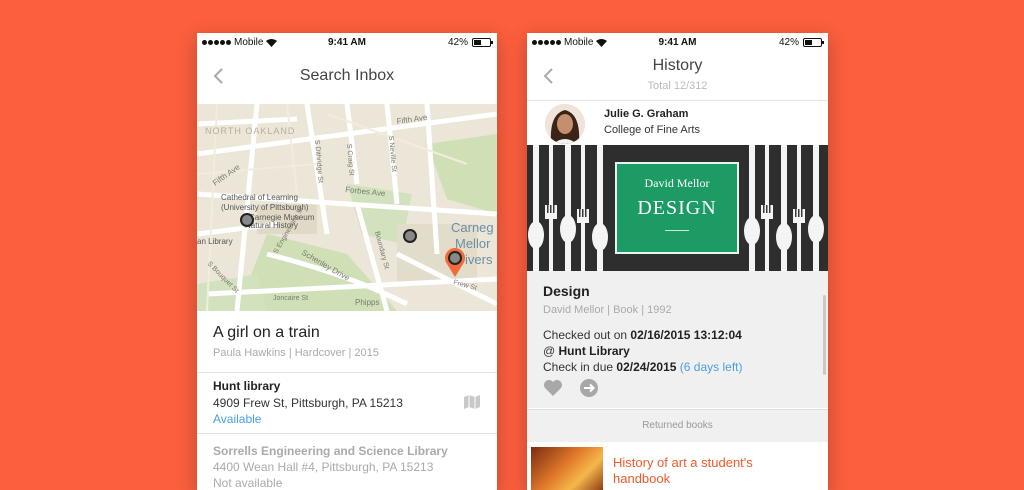 This screenshot has width=1024, height=490. I want to click on user-college: College of Fine Arts, so click(652, 130).